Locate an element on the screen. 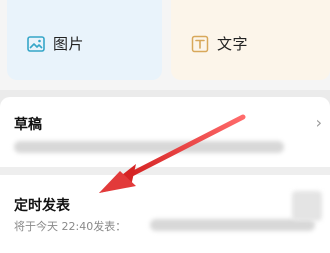 Image resolution: width=330 pixels, height=253 pixels. text-post-content: 文字 is located at coordinates (219, 43).